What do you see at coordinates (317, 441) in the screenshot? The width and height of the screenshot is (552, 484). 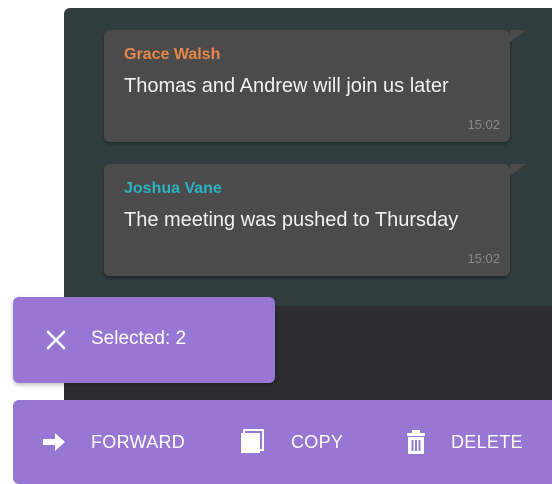 I see `copy-label: COPY` at bounding box center [317, 441].